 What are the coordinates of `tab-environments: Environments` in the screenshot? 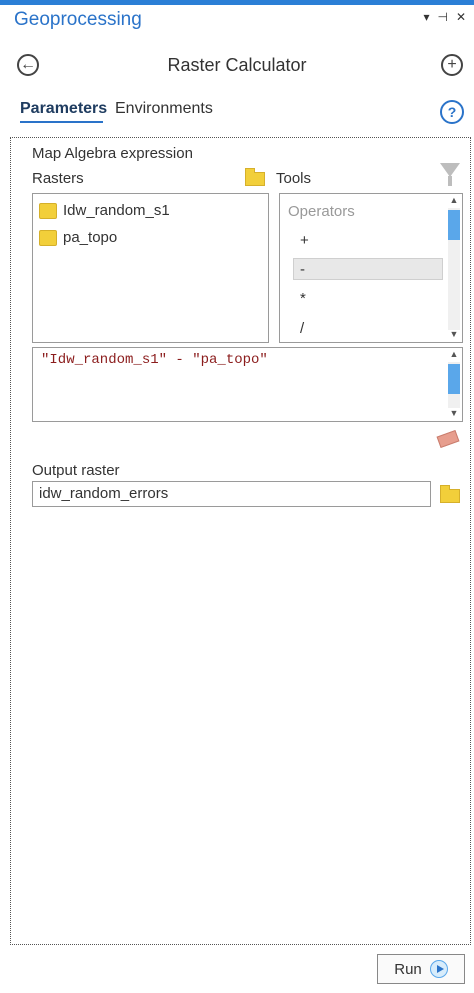 It's located at (164, 109).